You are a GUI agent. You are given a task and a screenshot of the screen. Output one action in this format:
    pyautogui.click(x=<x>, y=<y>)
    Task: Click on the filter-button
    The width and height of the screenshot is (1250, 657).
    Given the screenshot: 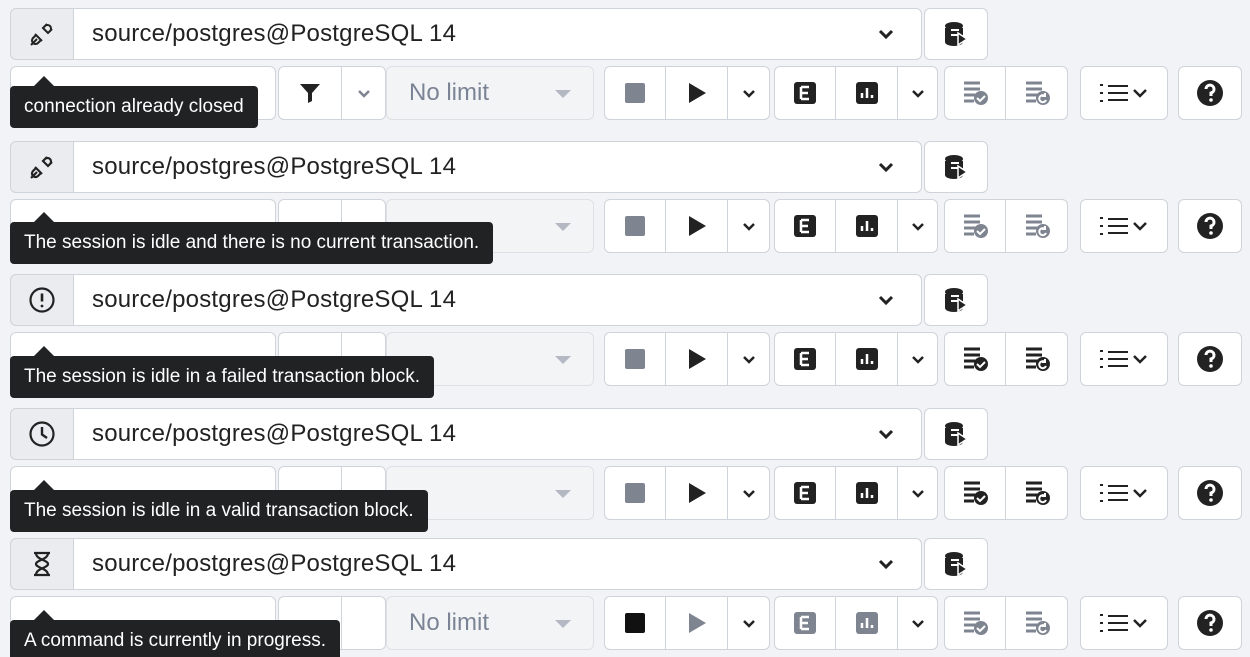 What is the action you would take?
    pyautogui.click(x=310, y=93)
    